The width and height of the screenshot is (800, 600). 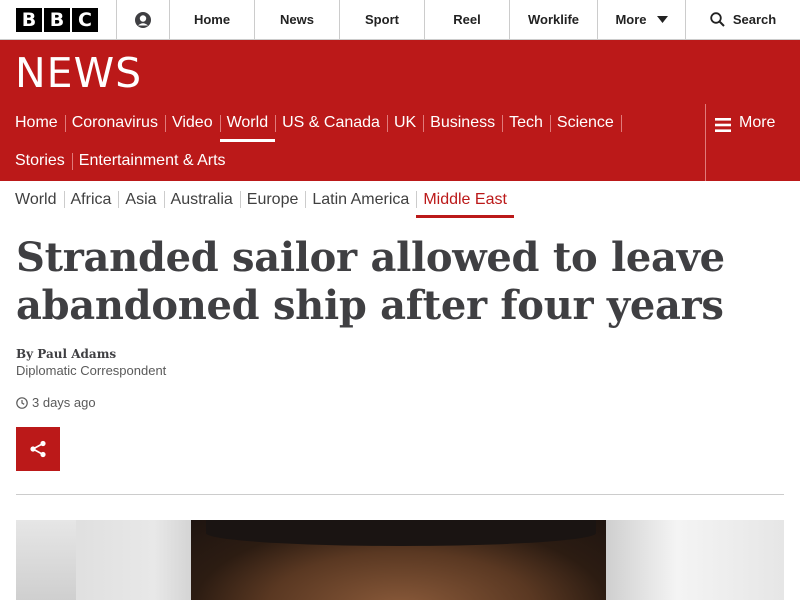 I want to click on main-nav-row: Stories Entertainment & Arts, so click(x=120, y=161).